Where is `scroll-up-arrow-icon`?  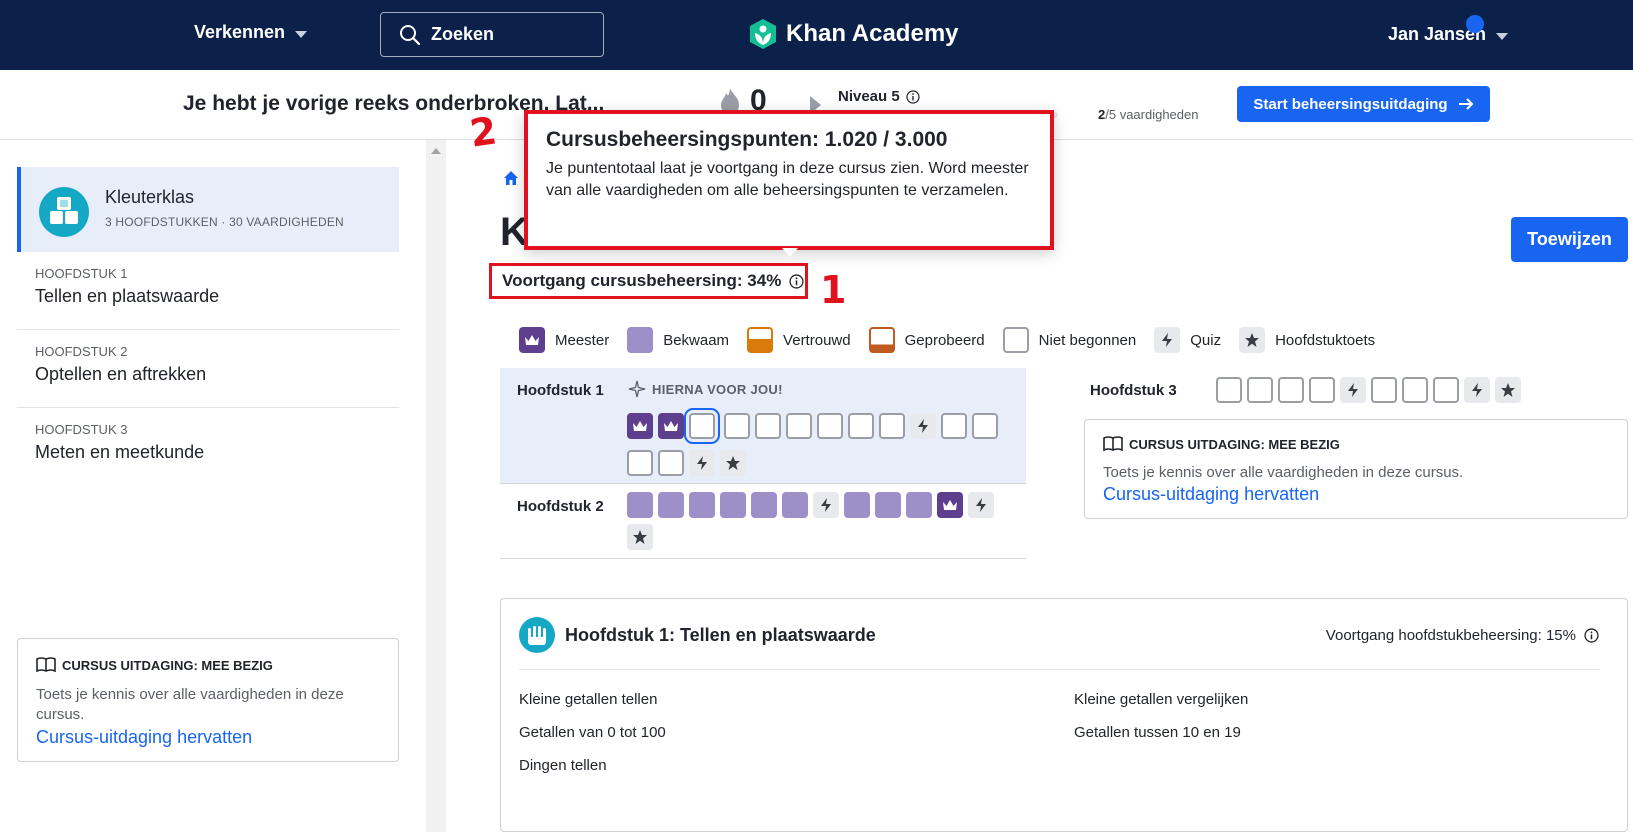
scroll-up-arrow-icon is located at coordinates (436, 151).